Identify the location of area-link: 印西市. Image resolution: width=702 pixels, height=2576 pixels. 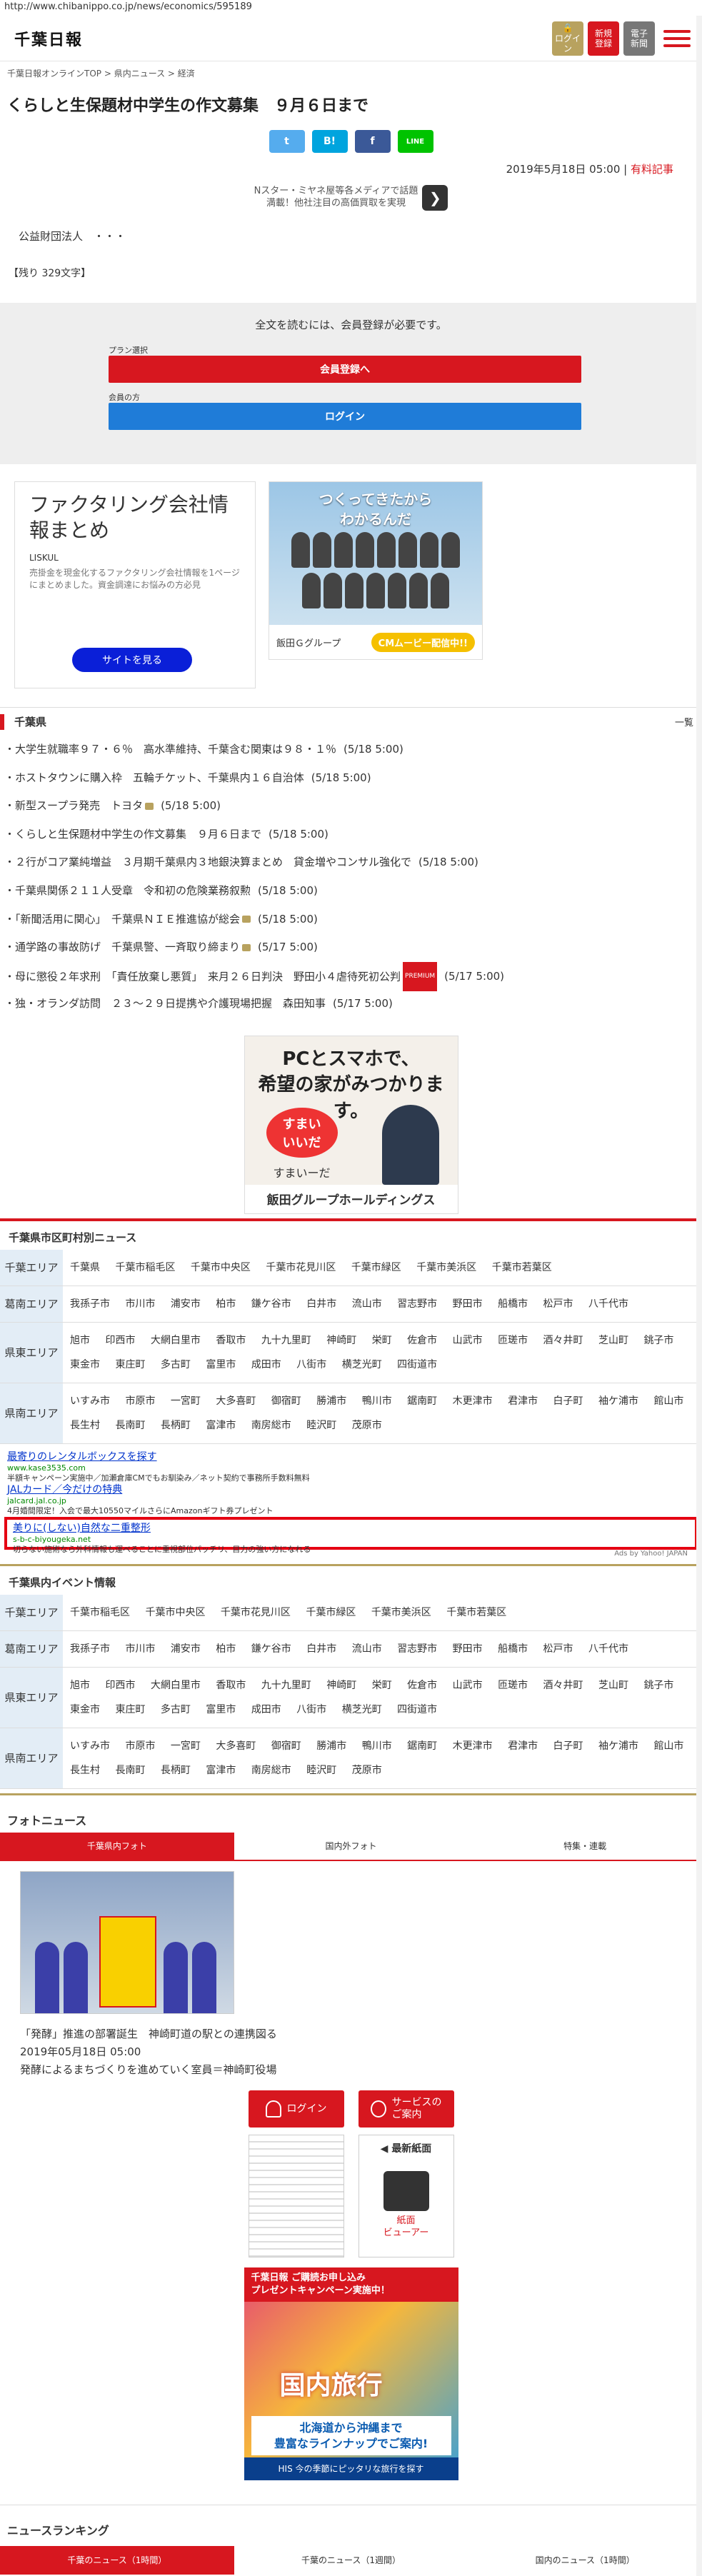
(120, 1685).